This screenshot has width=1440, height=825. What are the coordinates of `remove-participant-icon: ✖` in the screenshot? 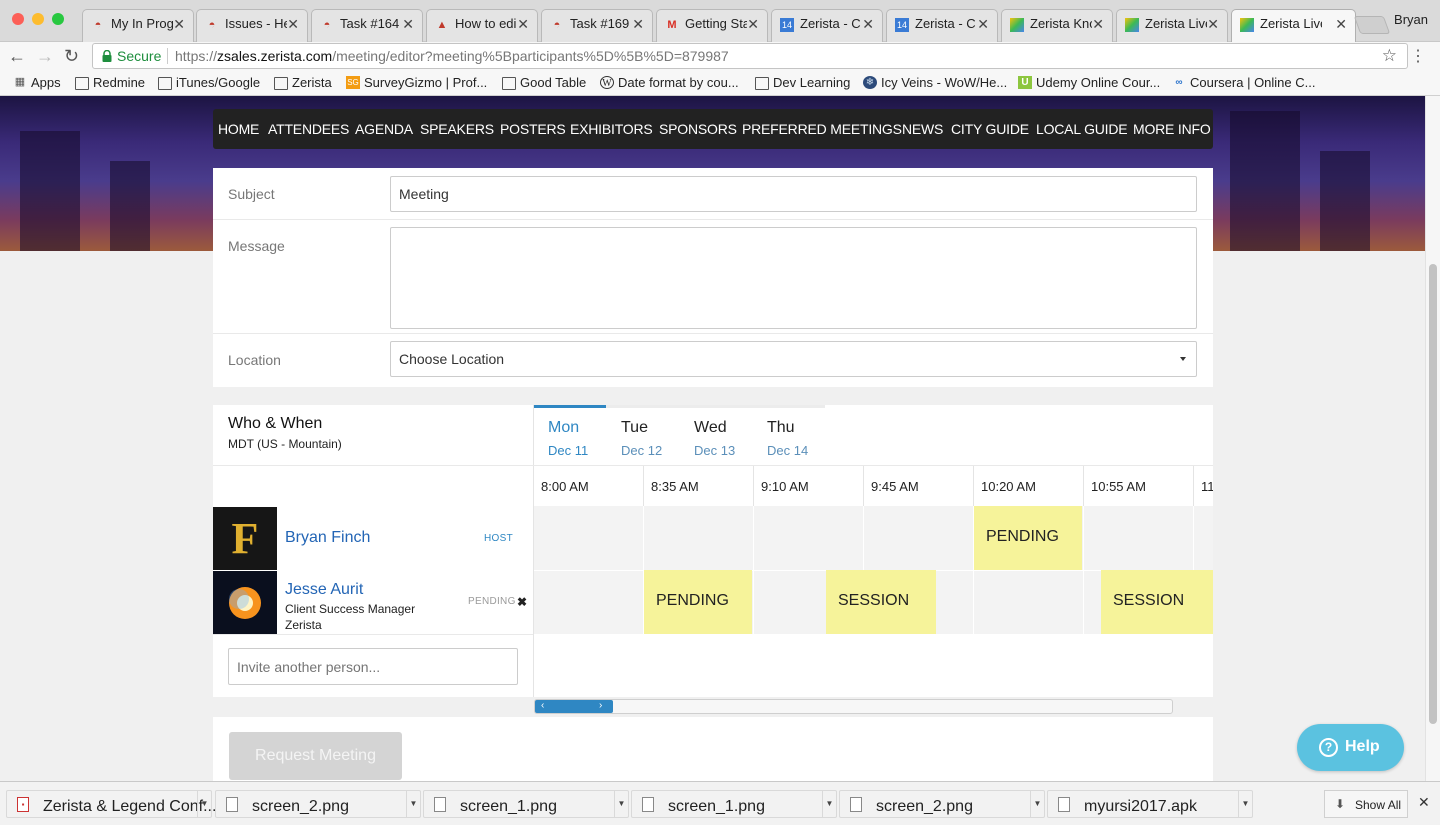 It's located at (522, 602).